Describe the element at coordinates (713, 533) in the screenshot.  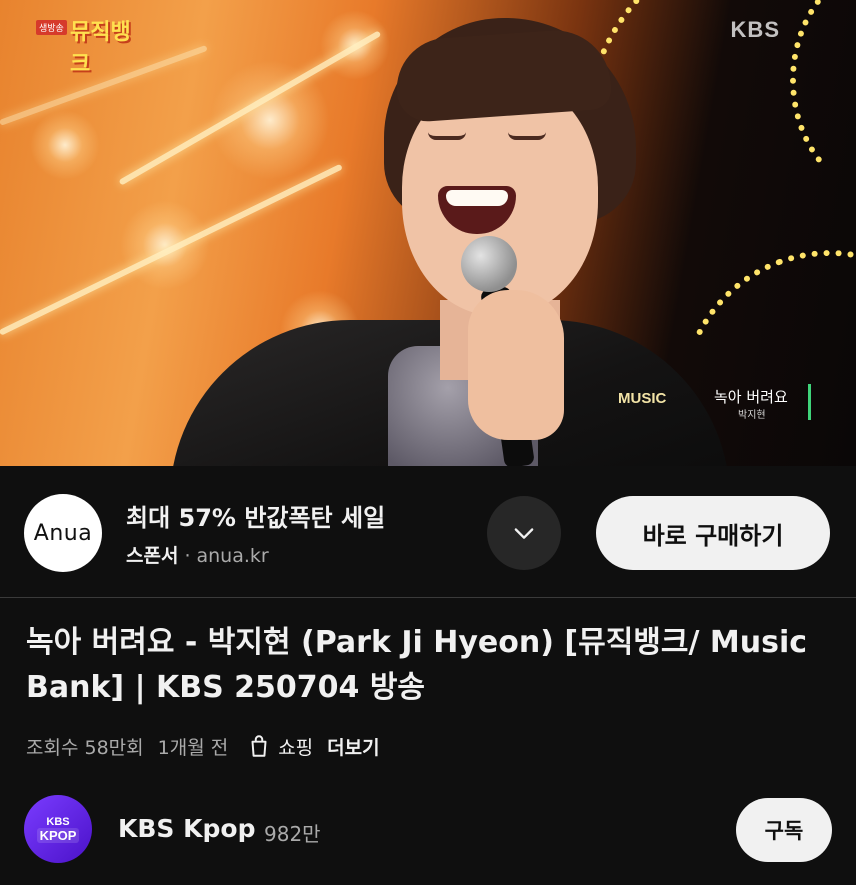
I see `buy-now-button: 바로 구매하기` at that location.